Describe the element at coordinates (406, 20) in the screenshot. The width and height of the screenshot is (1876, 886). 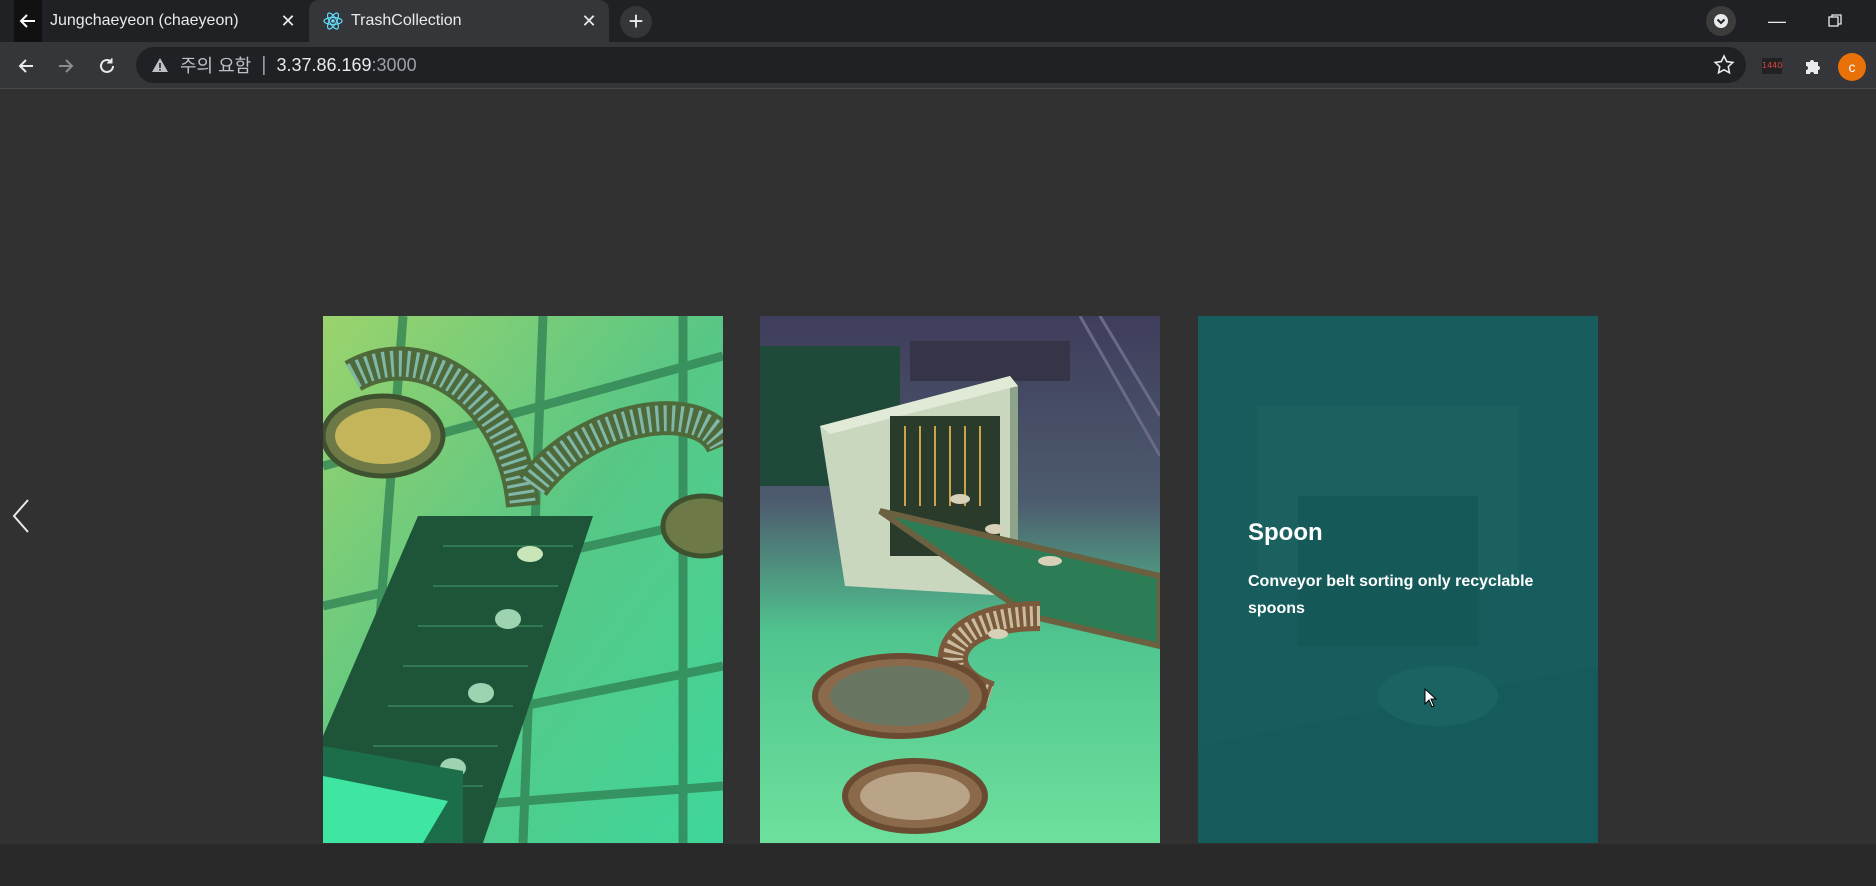
I see `tab-label: TrashCollection` at that location.